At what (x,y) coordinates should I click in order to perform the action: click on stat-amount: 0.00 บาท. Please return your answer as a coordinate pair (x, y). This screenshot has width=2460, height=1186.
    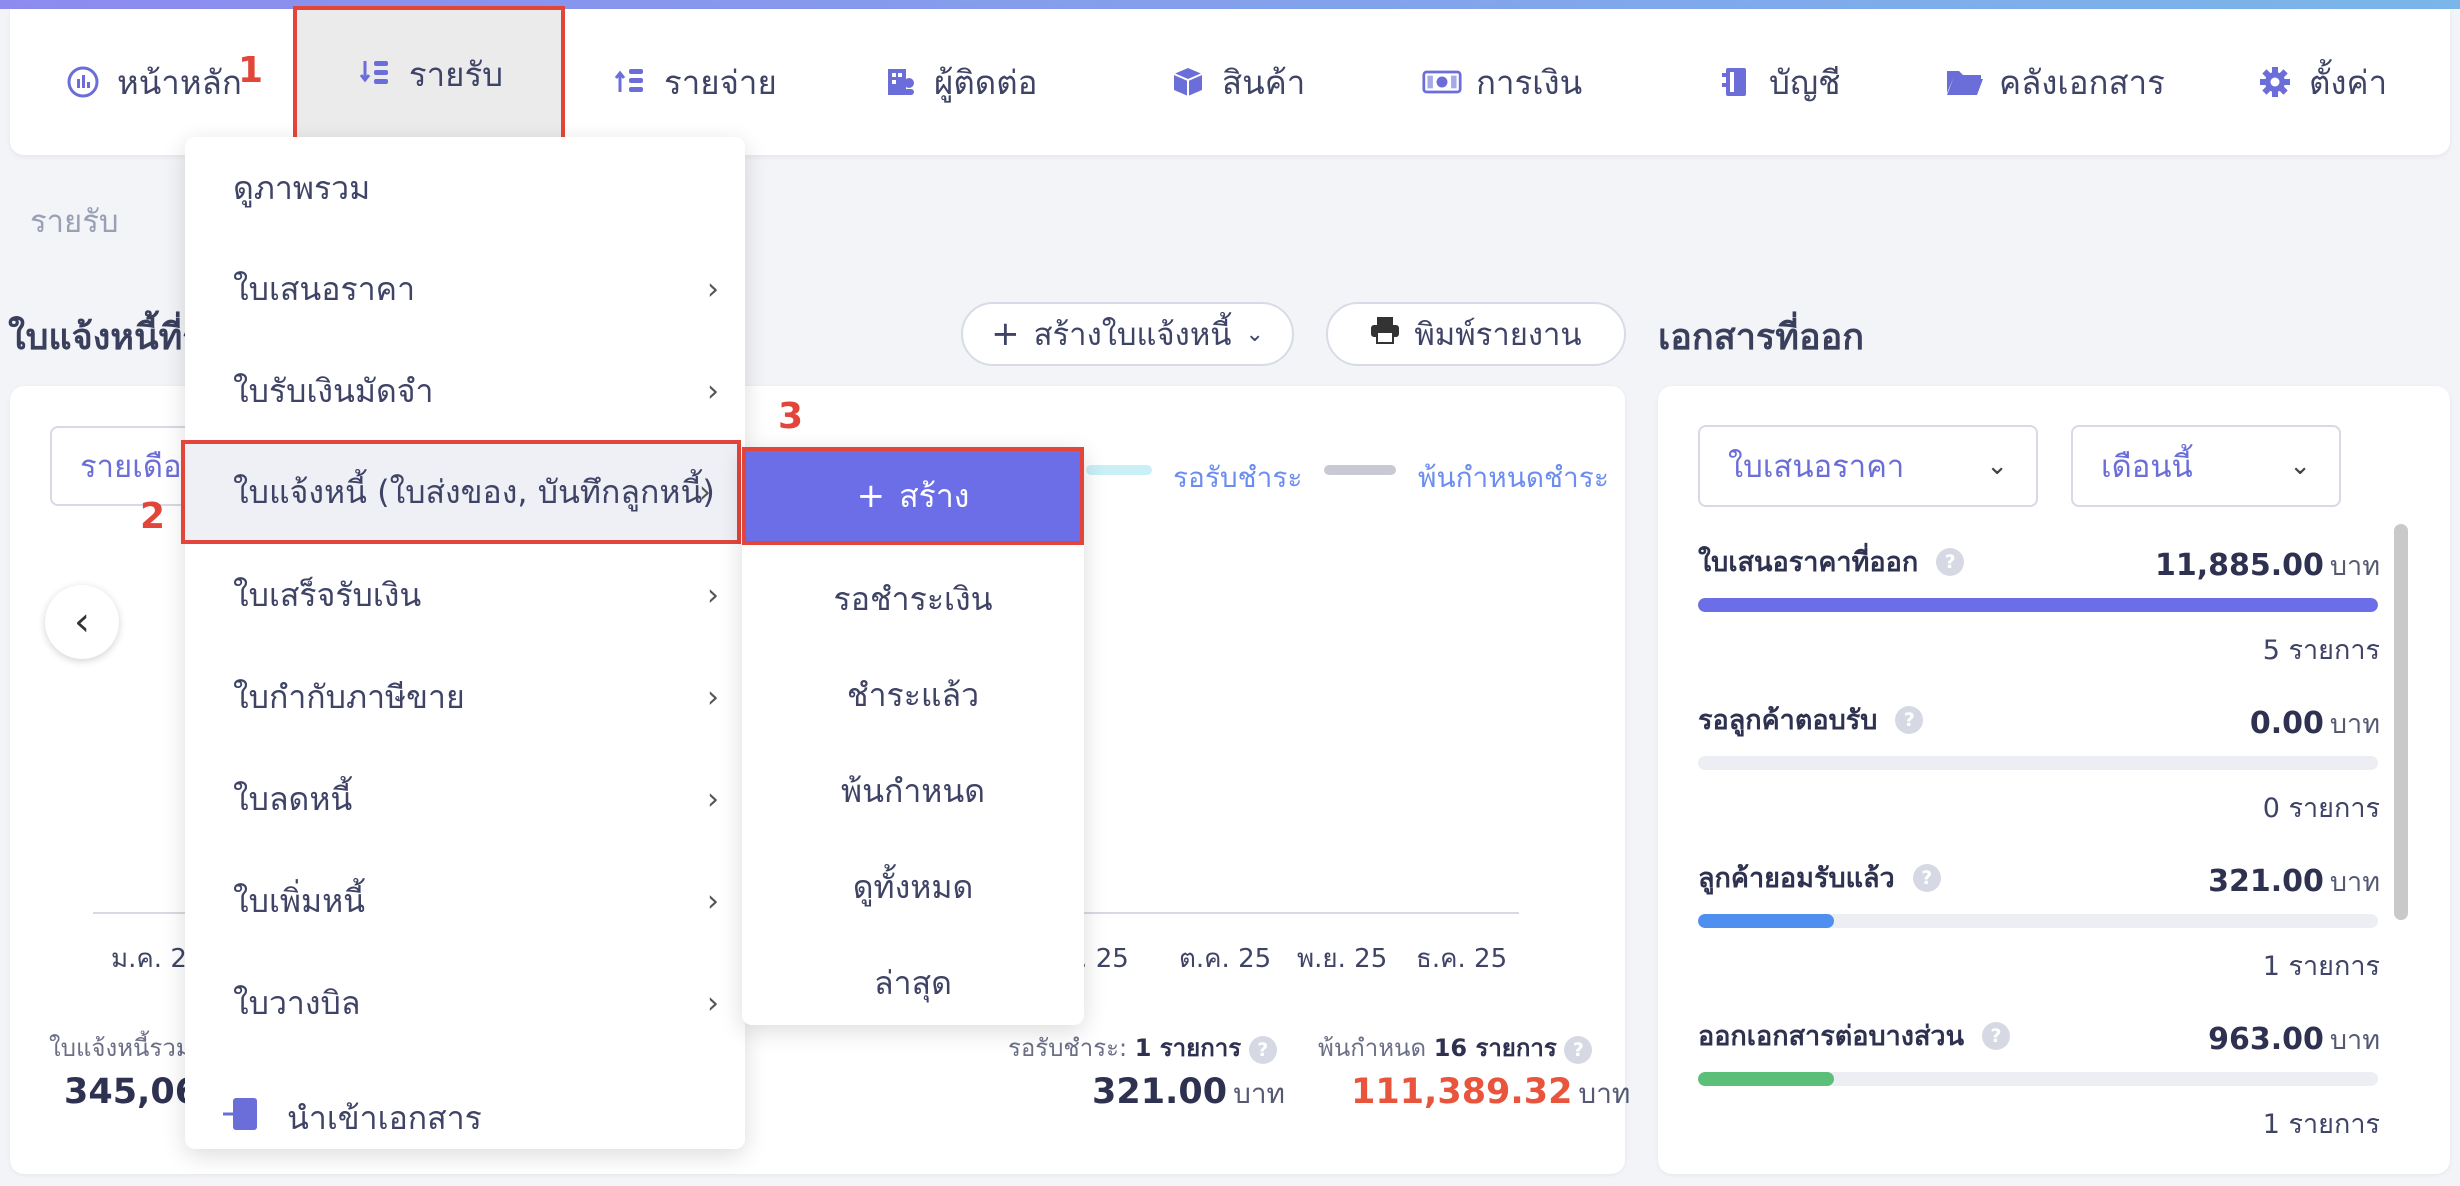
    Looking at the image, I should click on (2315, 723).